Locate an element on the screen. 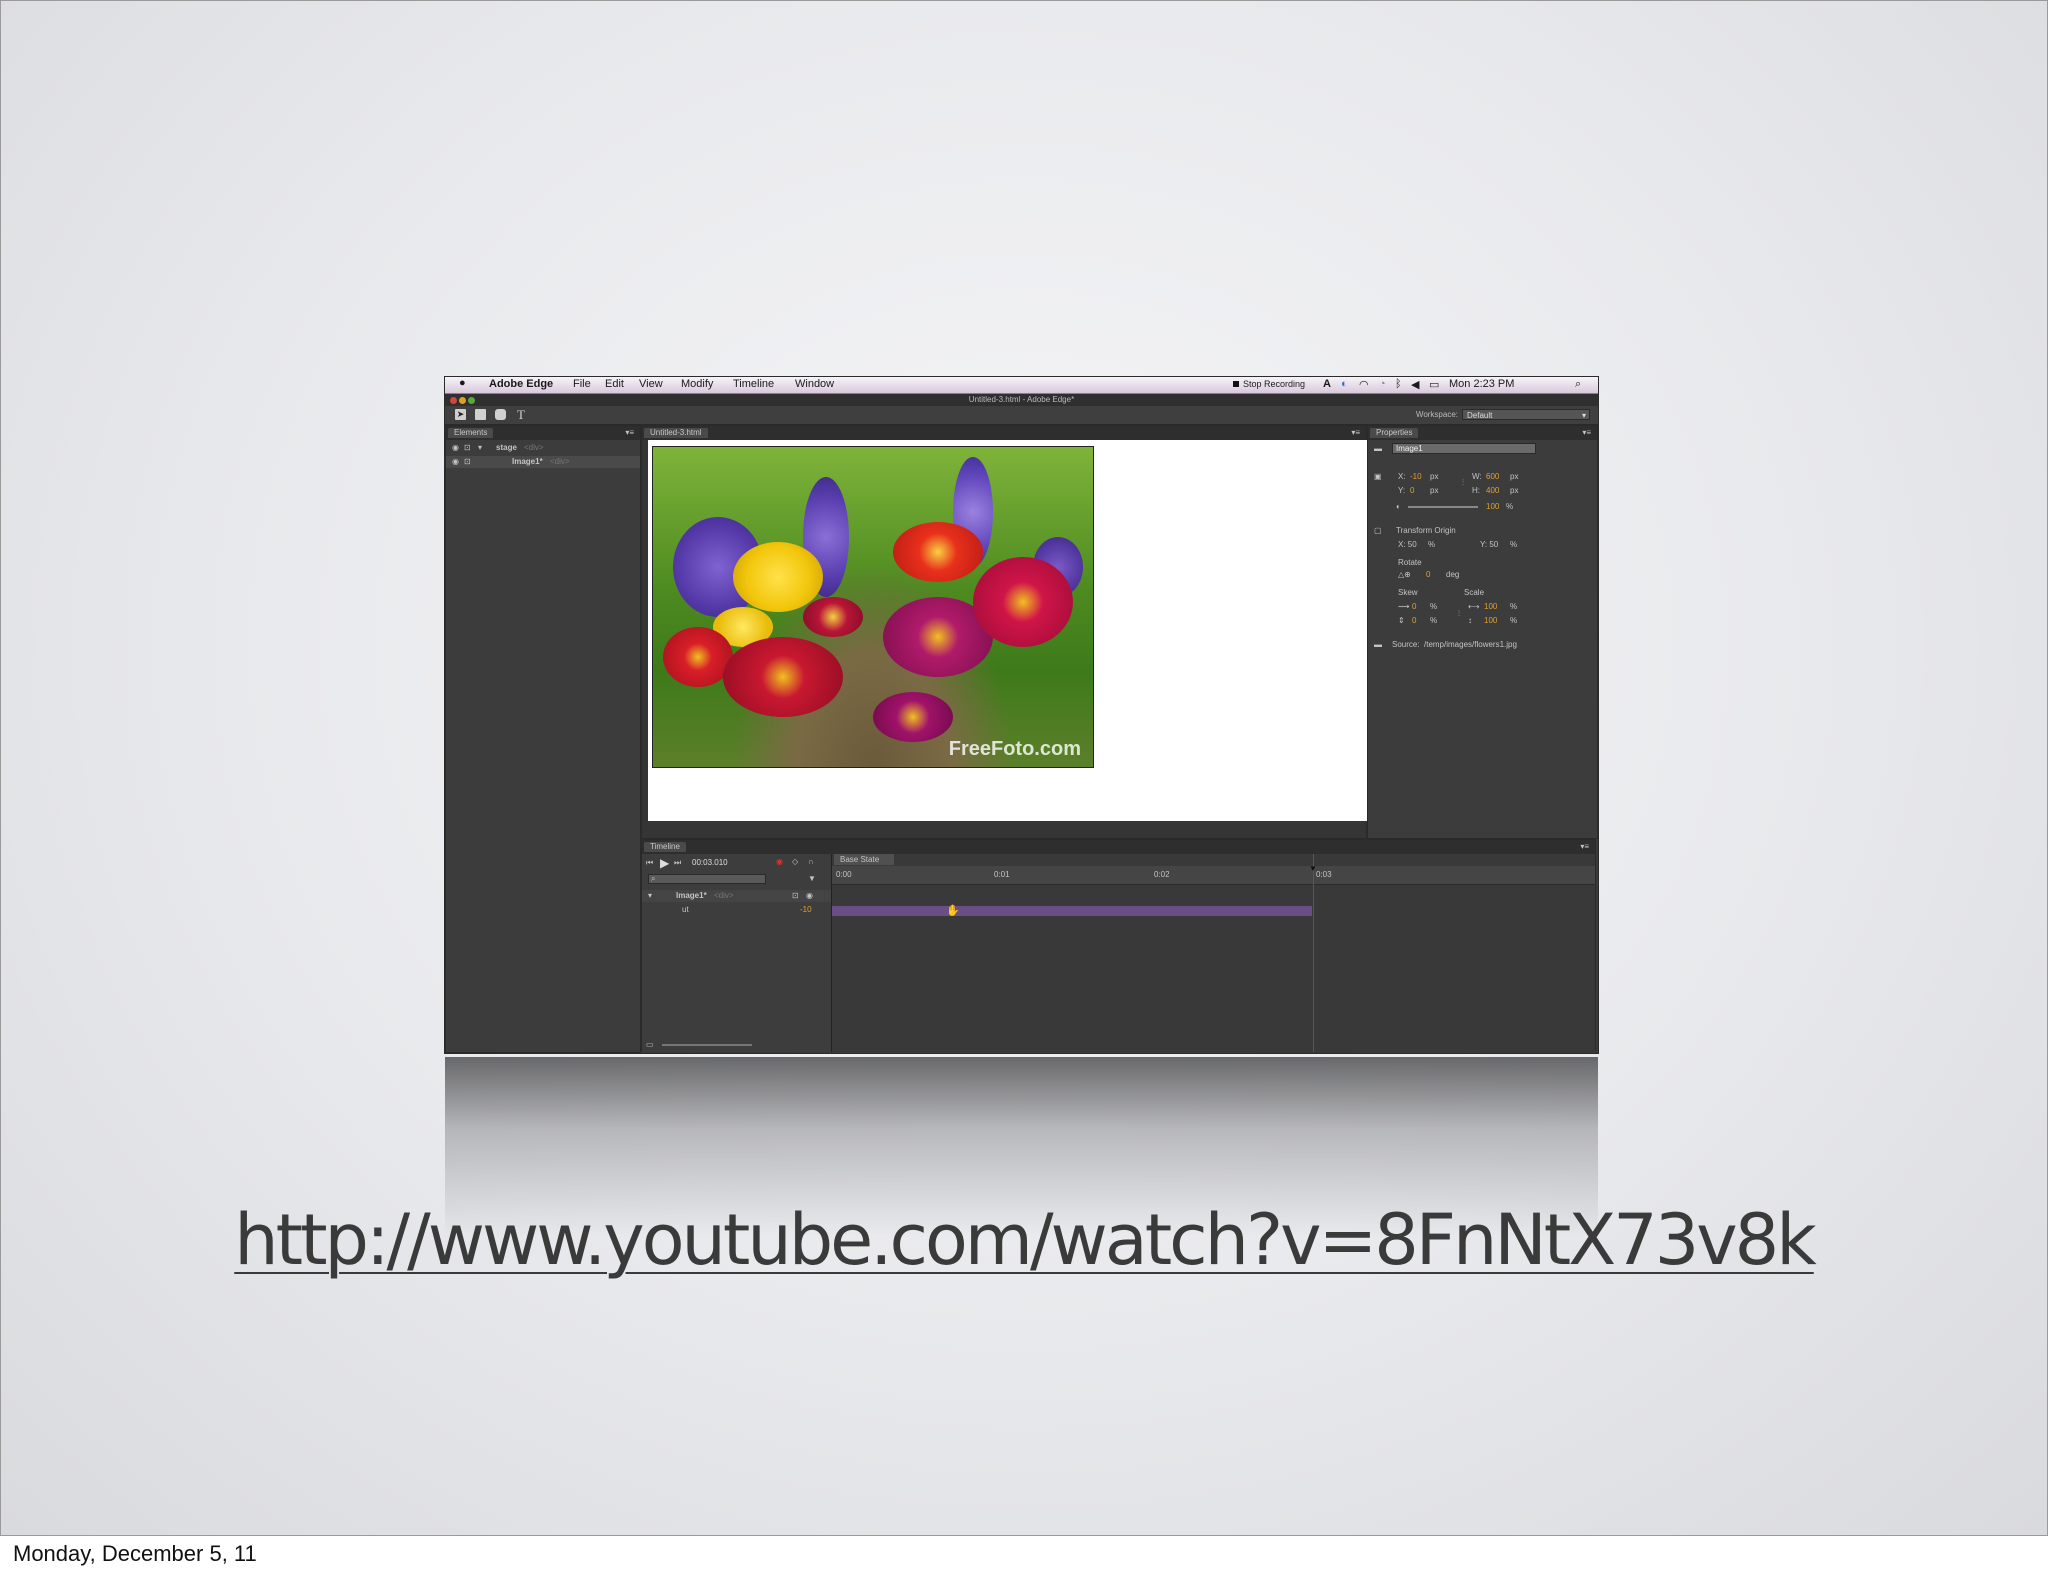  h-unit: px is located at coordinates (1514, 490).